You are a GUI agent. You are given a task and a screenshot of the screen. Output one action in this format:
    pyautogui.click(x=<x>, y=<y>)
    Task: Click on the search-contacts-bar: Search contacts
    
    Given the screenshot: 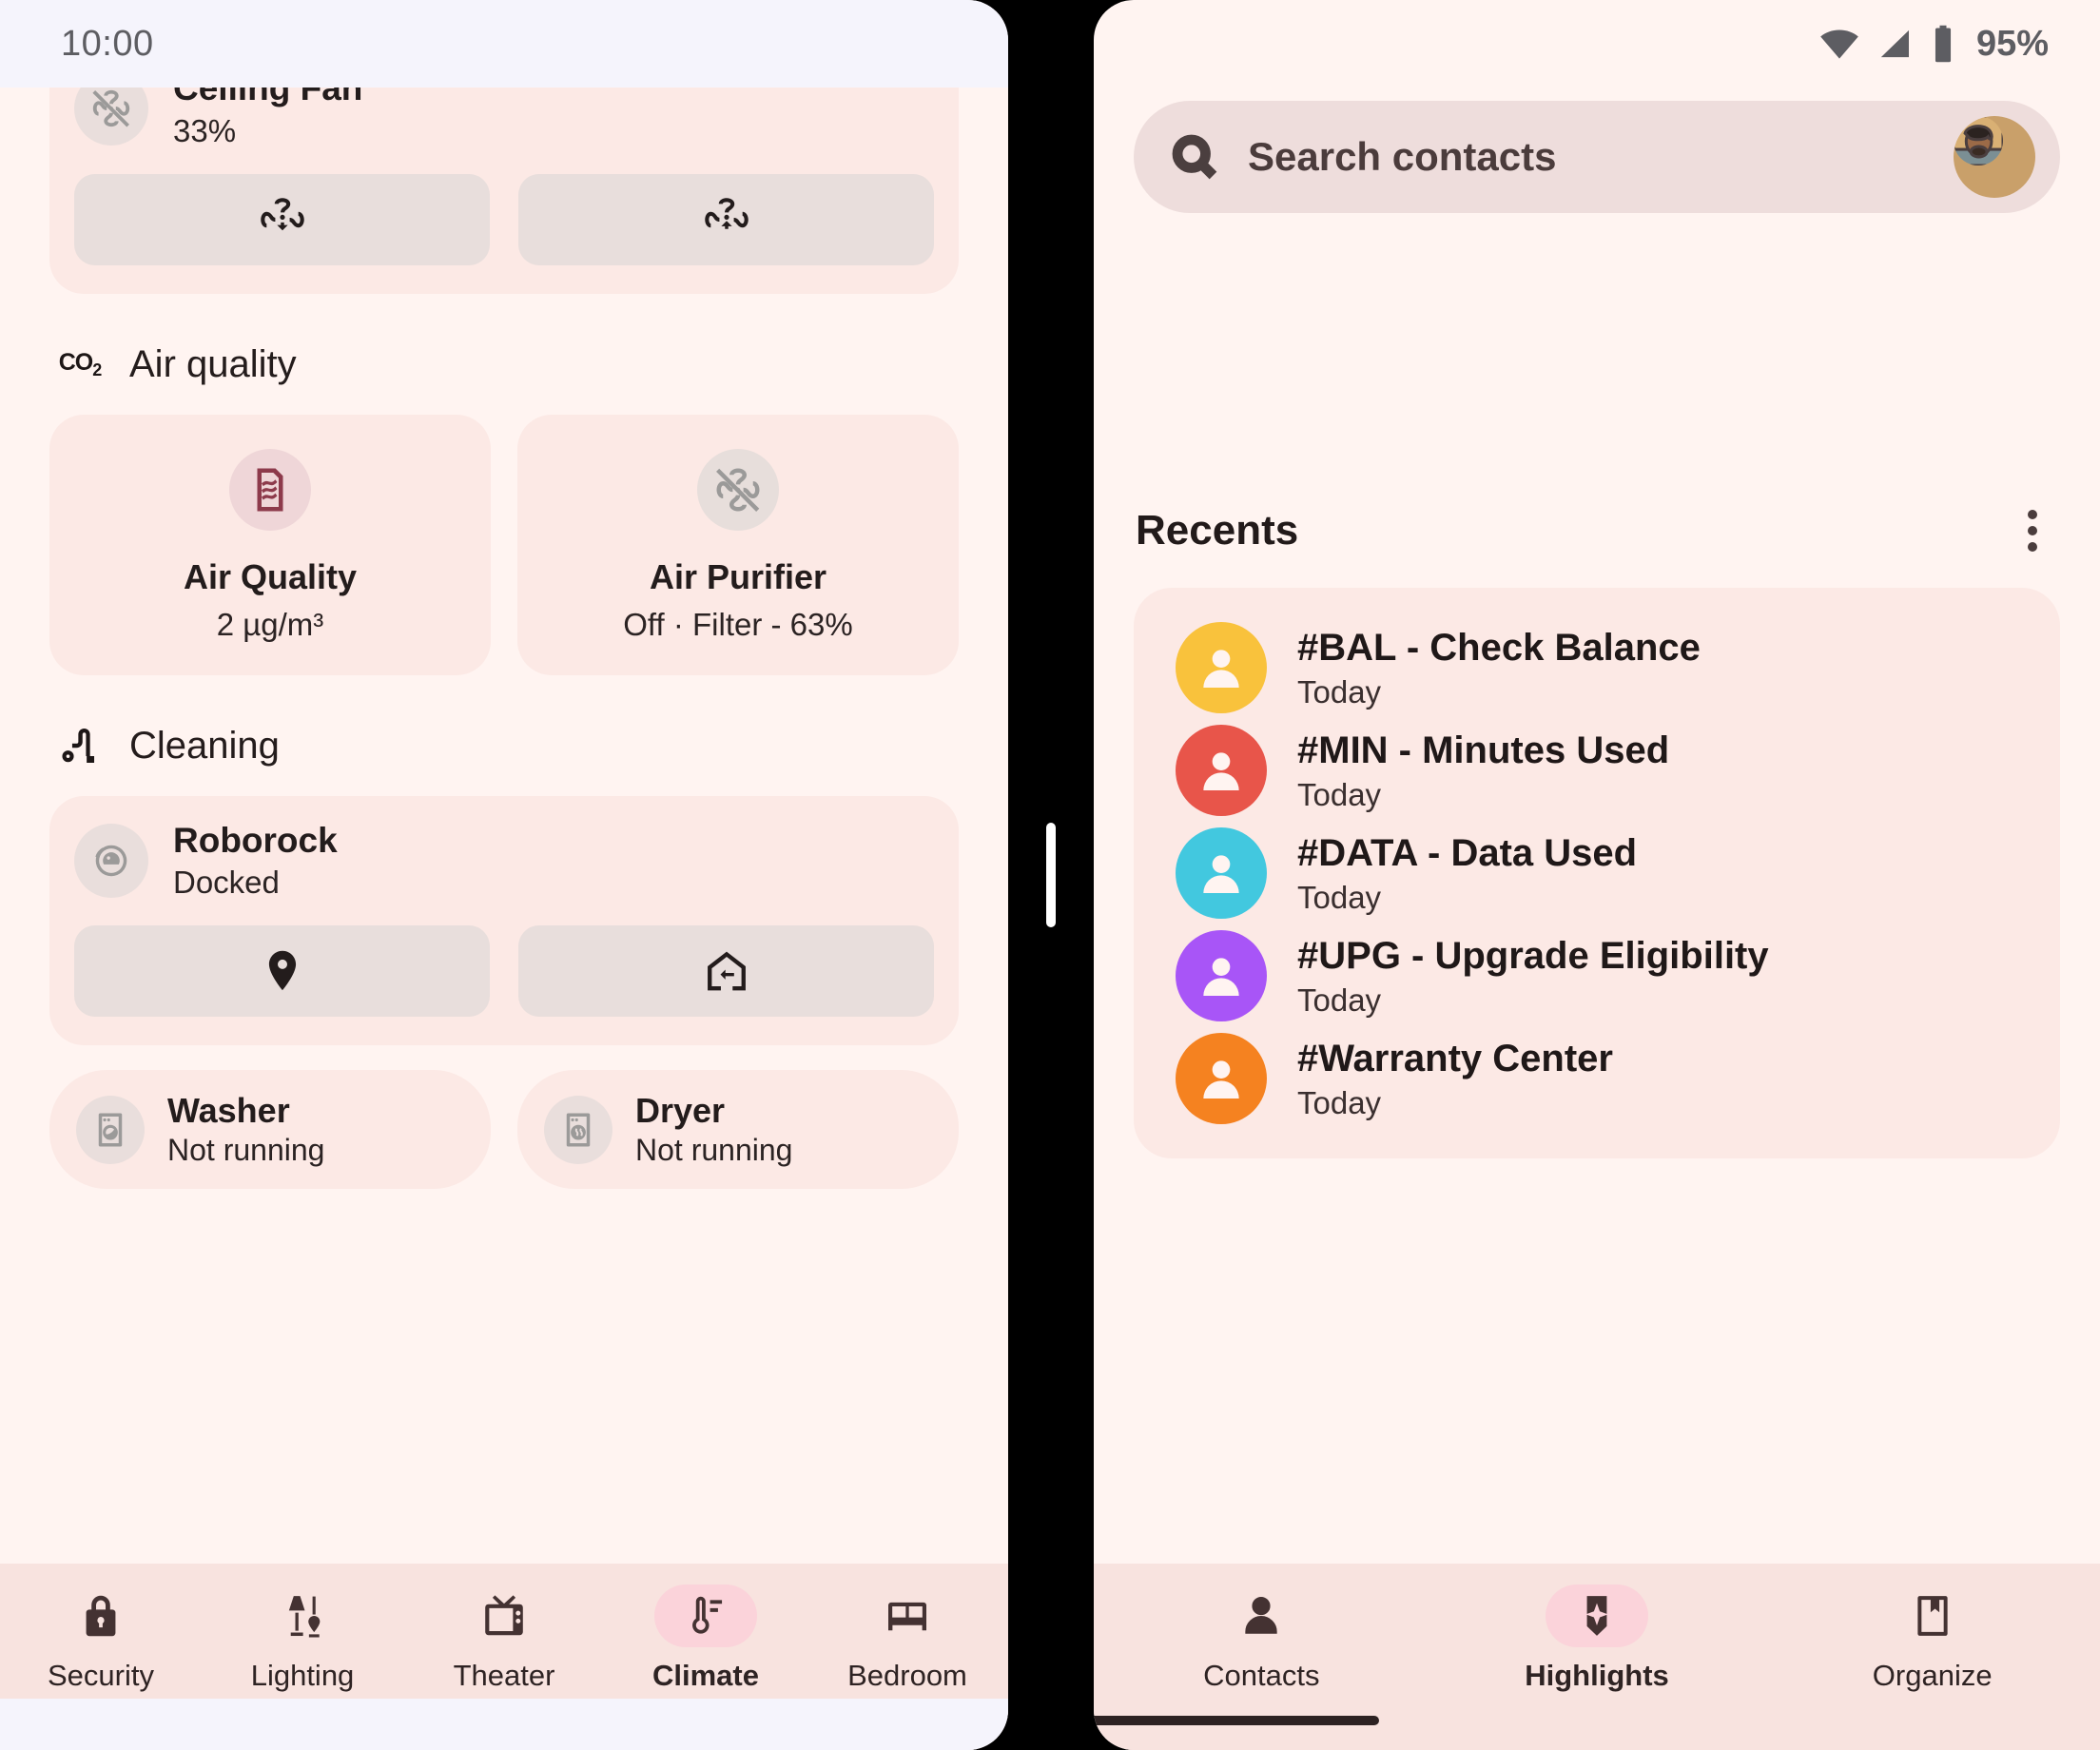 What is the action you would take?
    pyautogui.click(x=1597, y=157)
    